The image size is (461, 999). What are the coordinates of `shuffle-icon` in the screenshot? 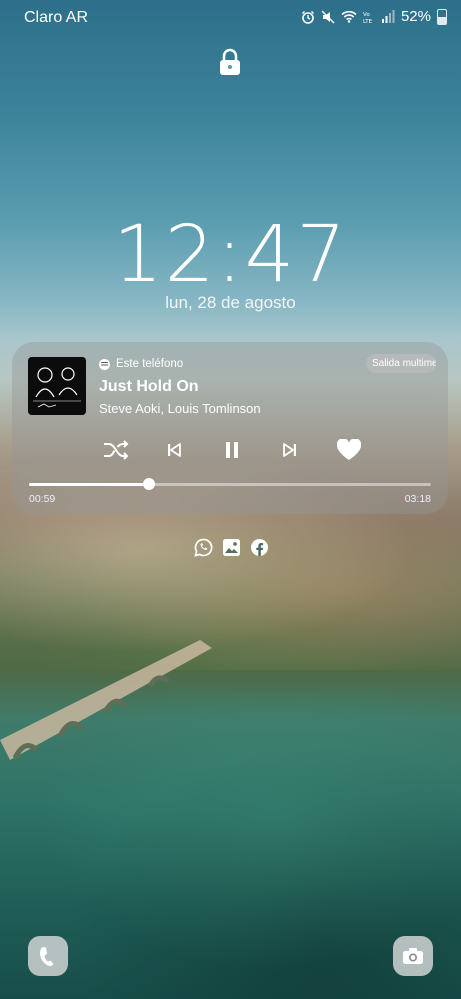 It's located at (116, 450).